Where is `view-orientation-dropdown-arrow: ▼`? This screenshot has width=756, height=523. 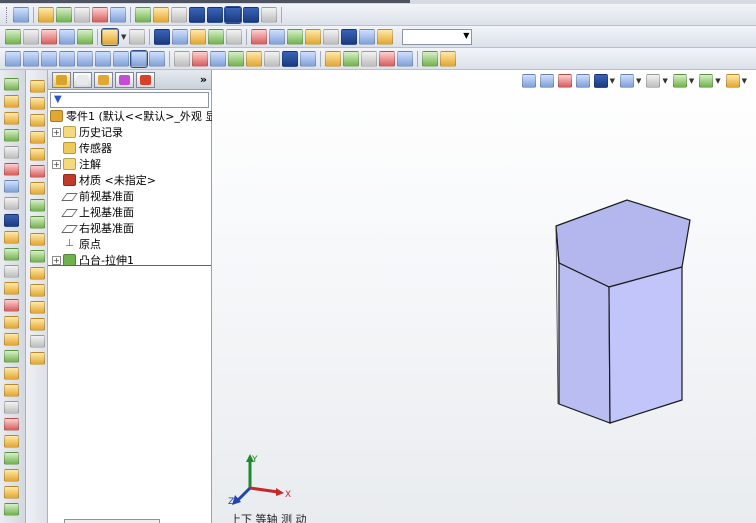
view-orientation-dropdown-arrow: ▼ is located at coordinates (612, 81).